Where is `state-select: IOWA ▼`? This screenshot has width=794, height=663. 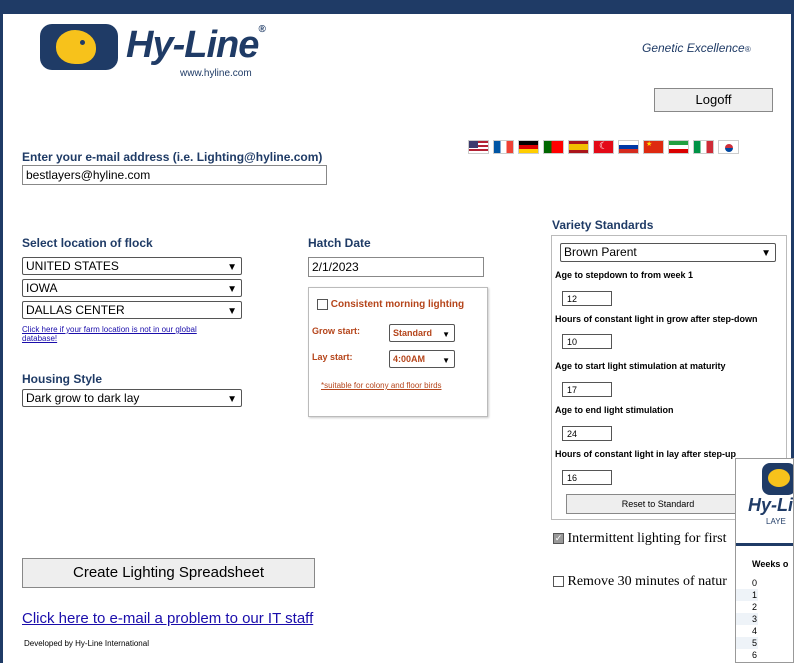 state-select: IOWA ▼ is located at coordinates (132, 288).